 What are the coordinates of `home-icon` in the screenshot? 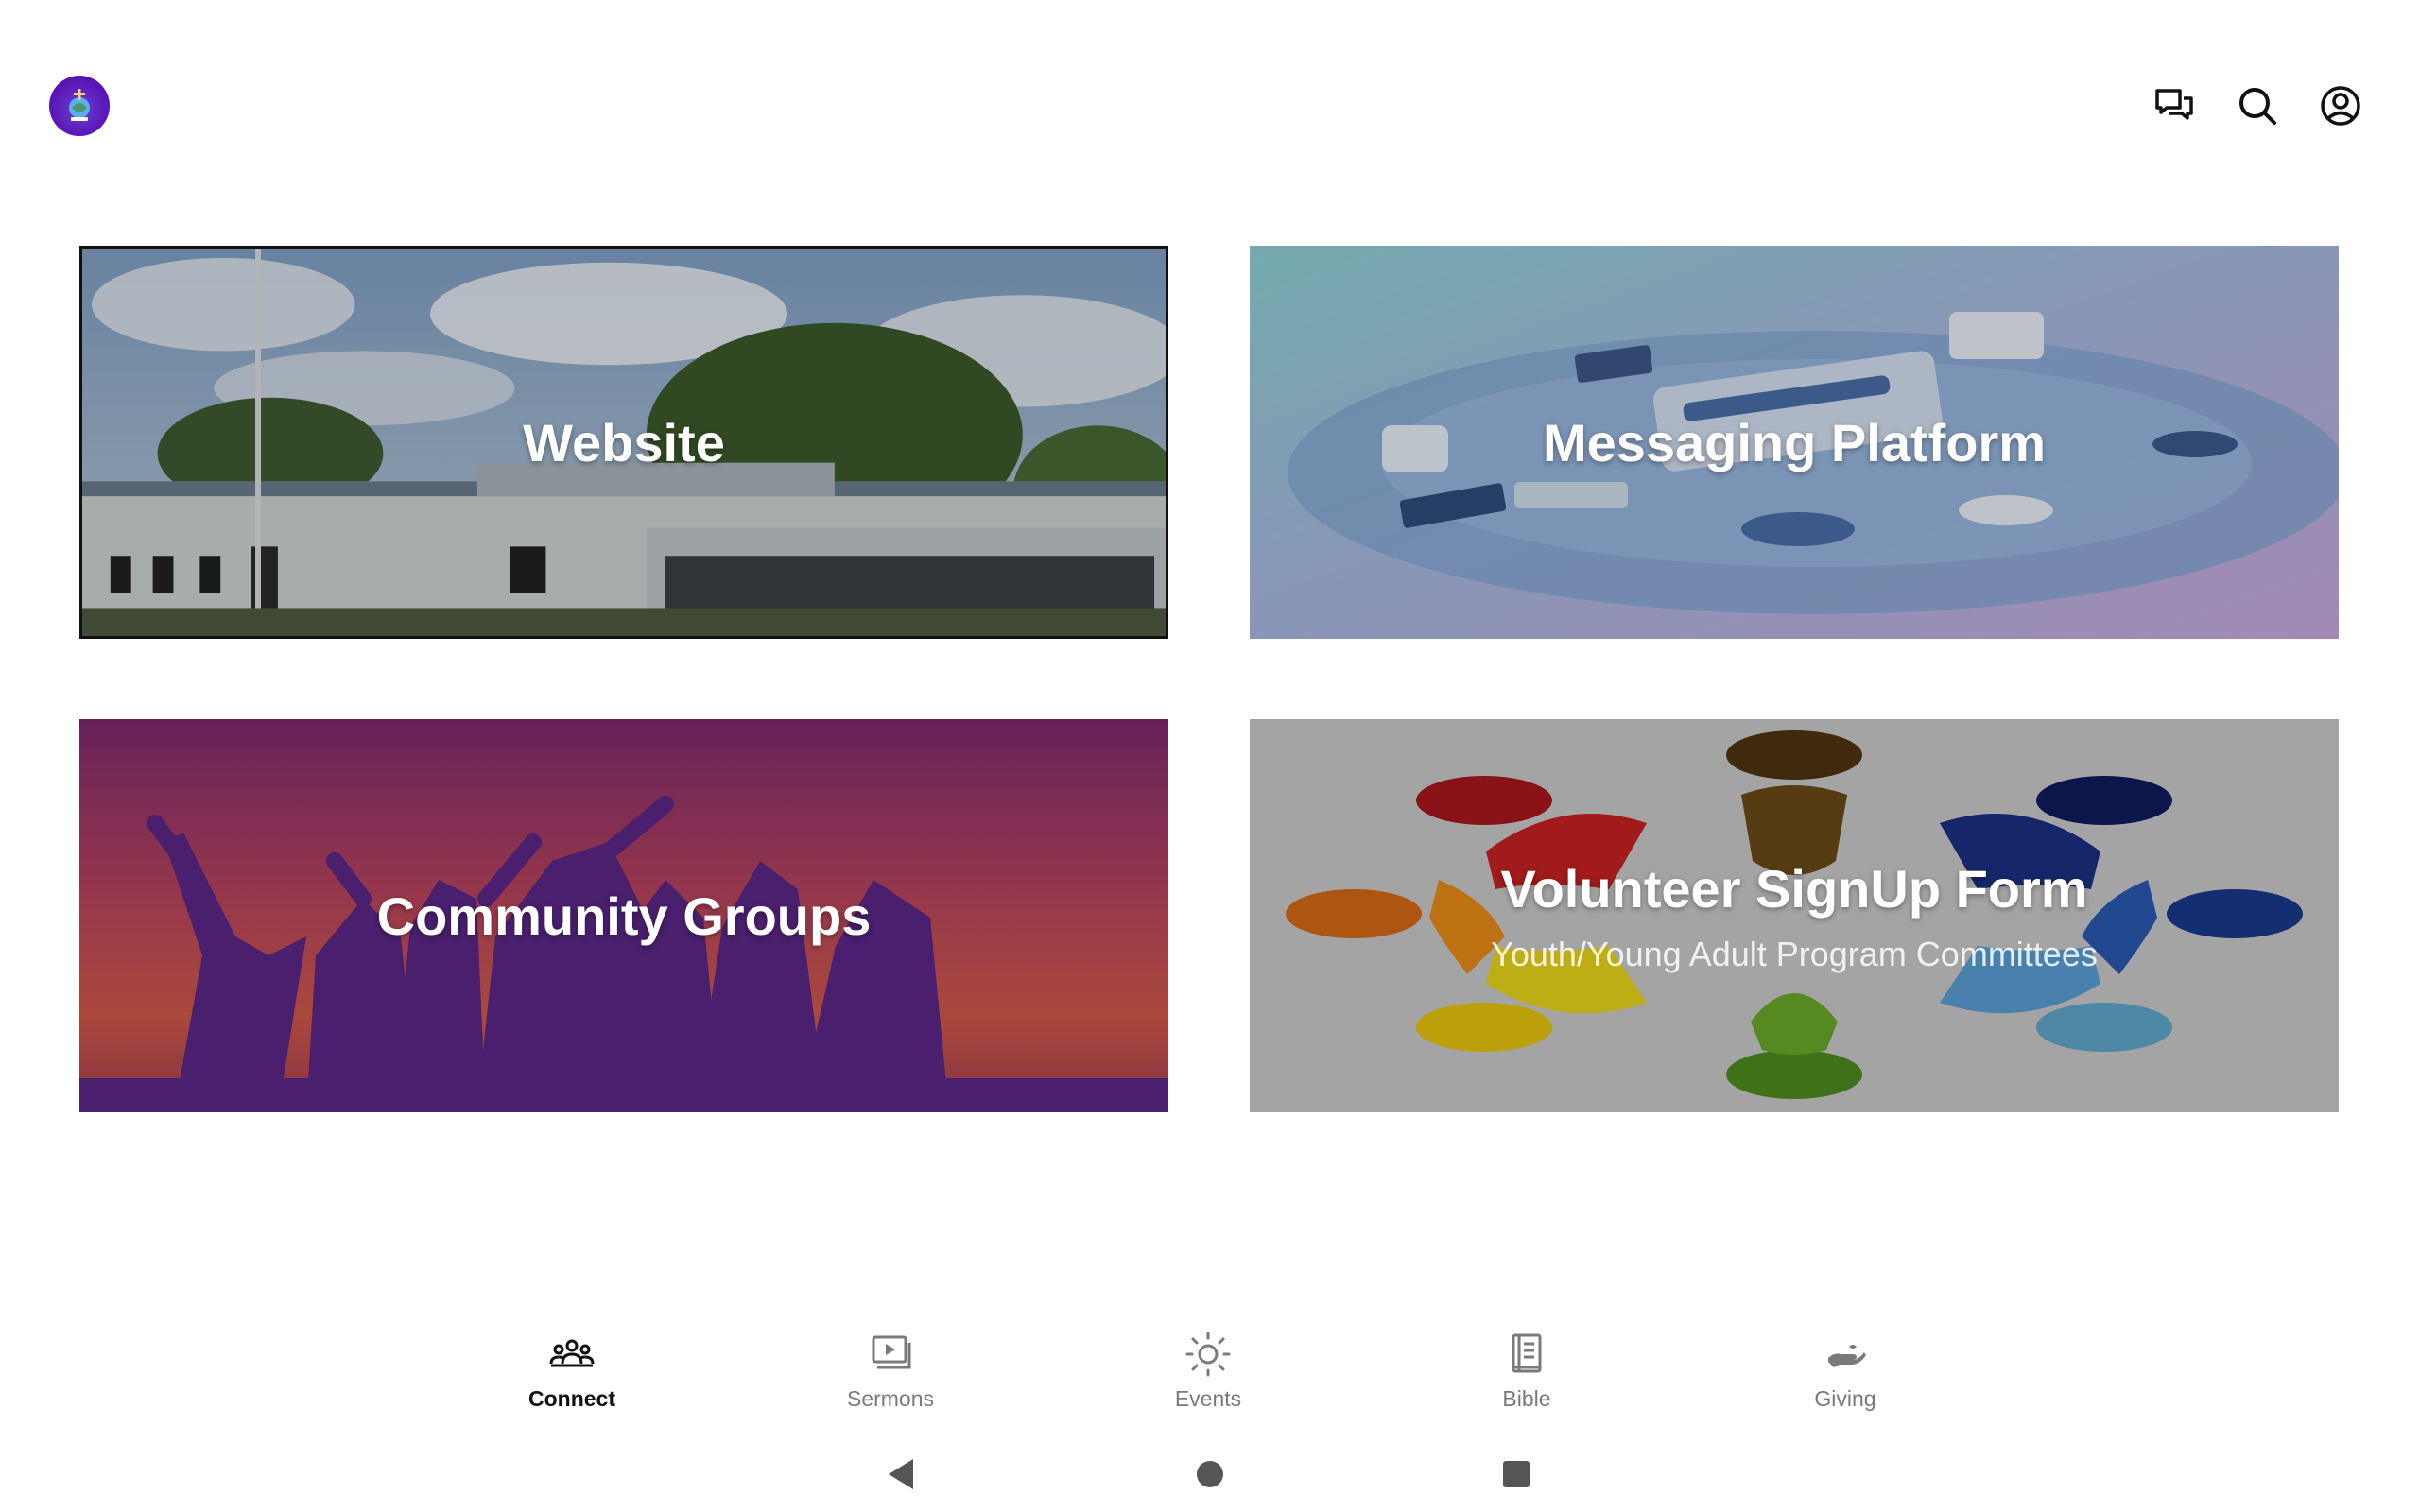 It's located at (1210, 1474).